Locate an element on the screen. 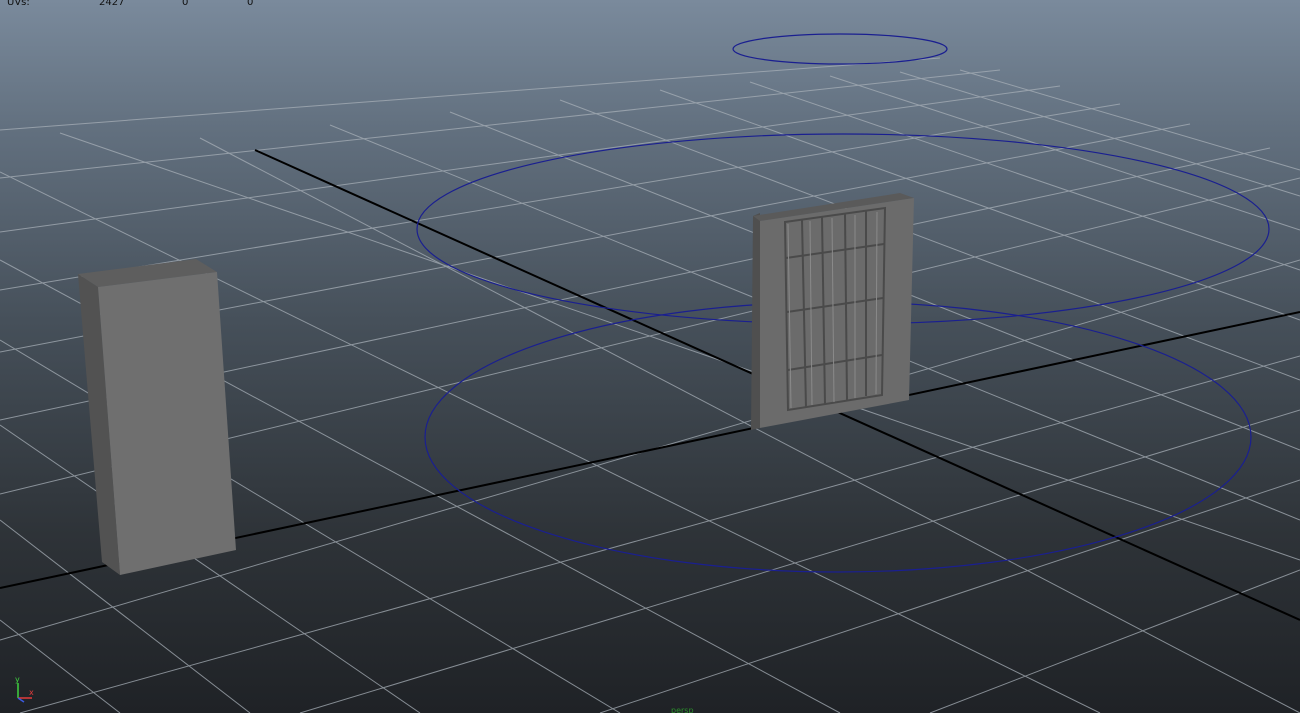 The image size is (1300, 713). door-side-face is located at coordinates (755, 321).